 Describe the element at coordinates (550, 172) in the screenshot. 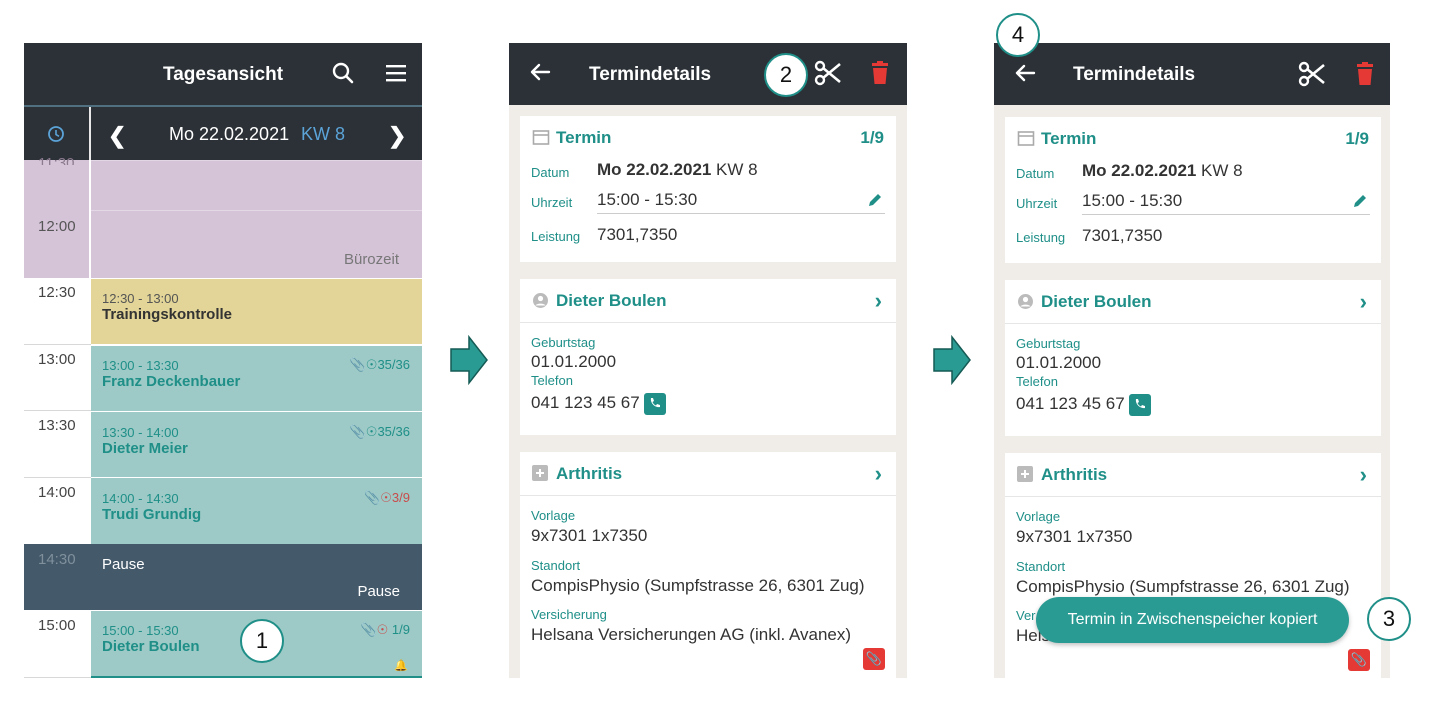

I see `datum-label: Datum` at that location.